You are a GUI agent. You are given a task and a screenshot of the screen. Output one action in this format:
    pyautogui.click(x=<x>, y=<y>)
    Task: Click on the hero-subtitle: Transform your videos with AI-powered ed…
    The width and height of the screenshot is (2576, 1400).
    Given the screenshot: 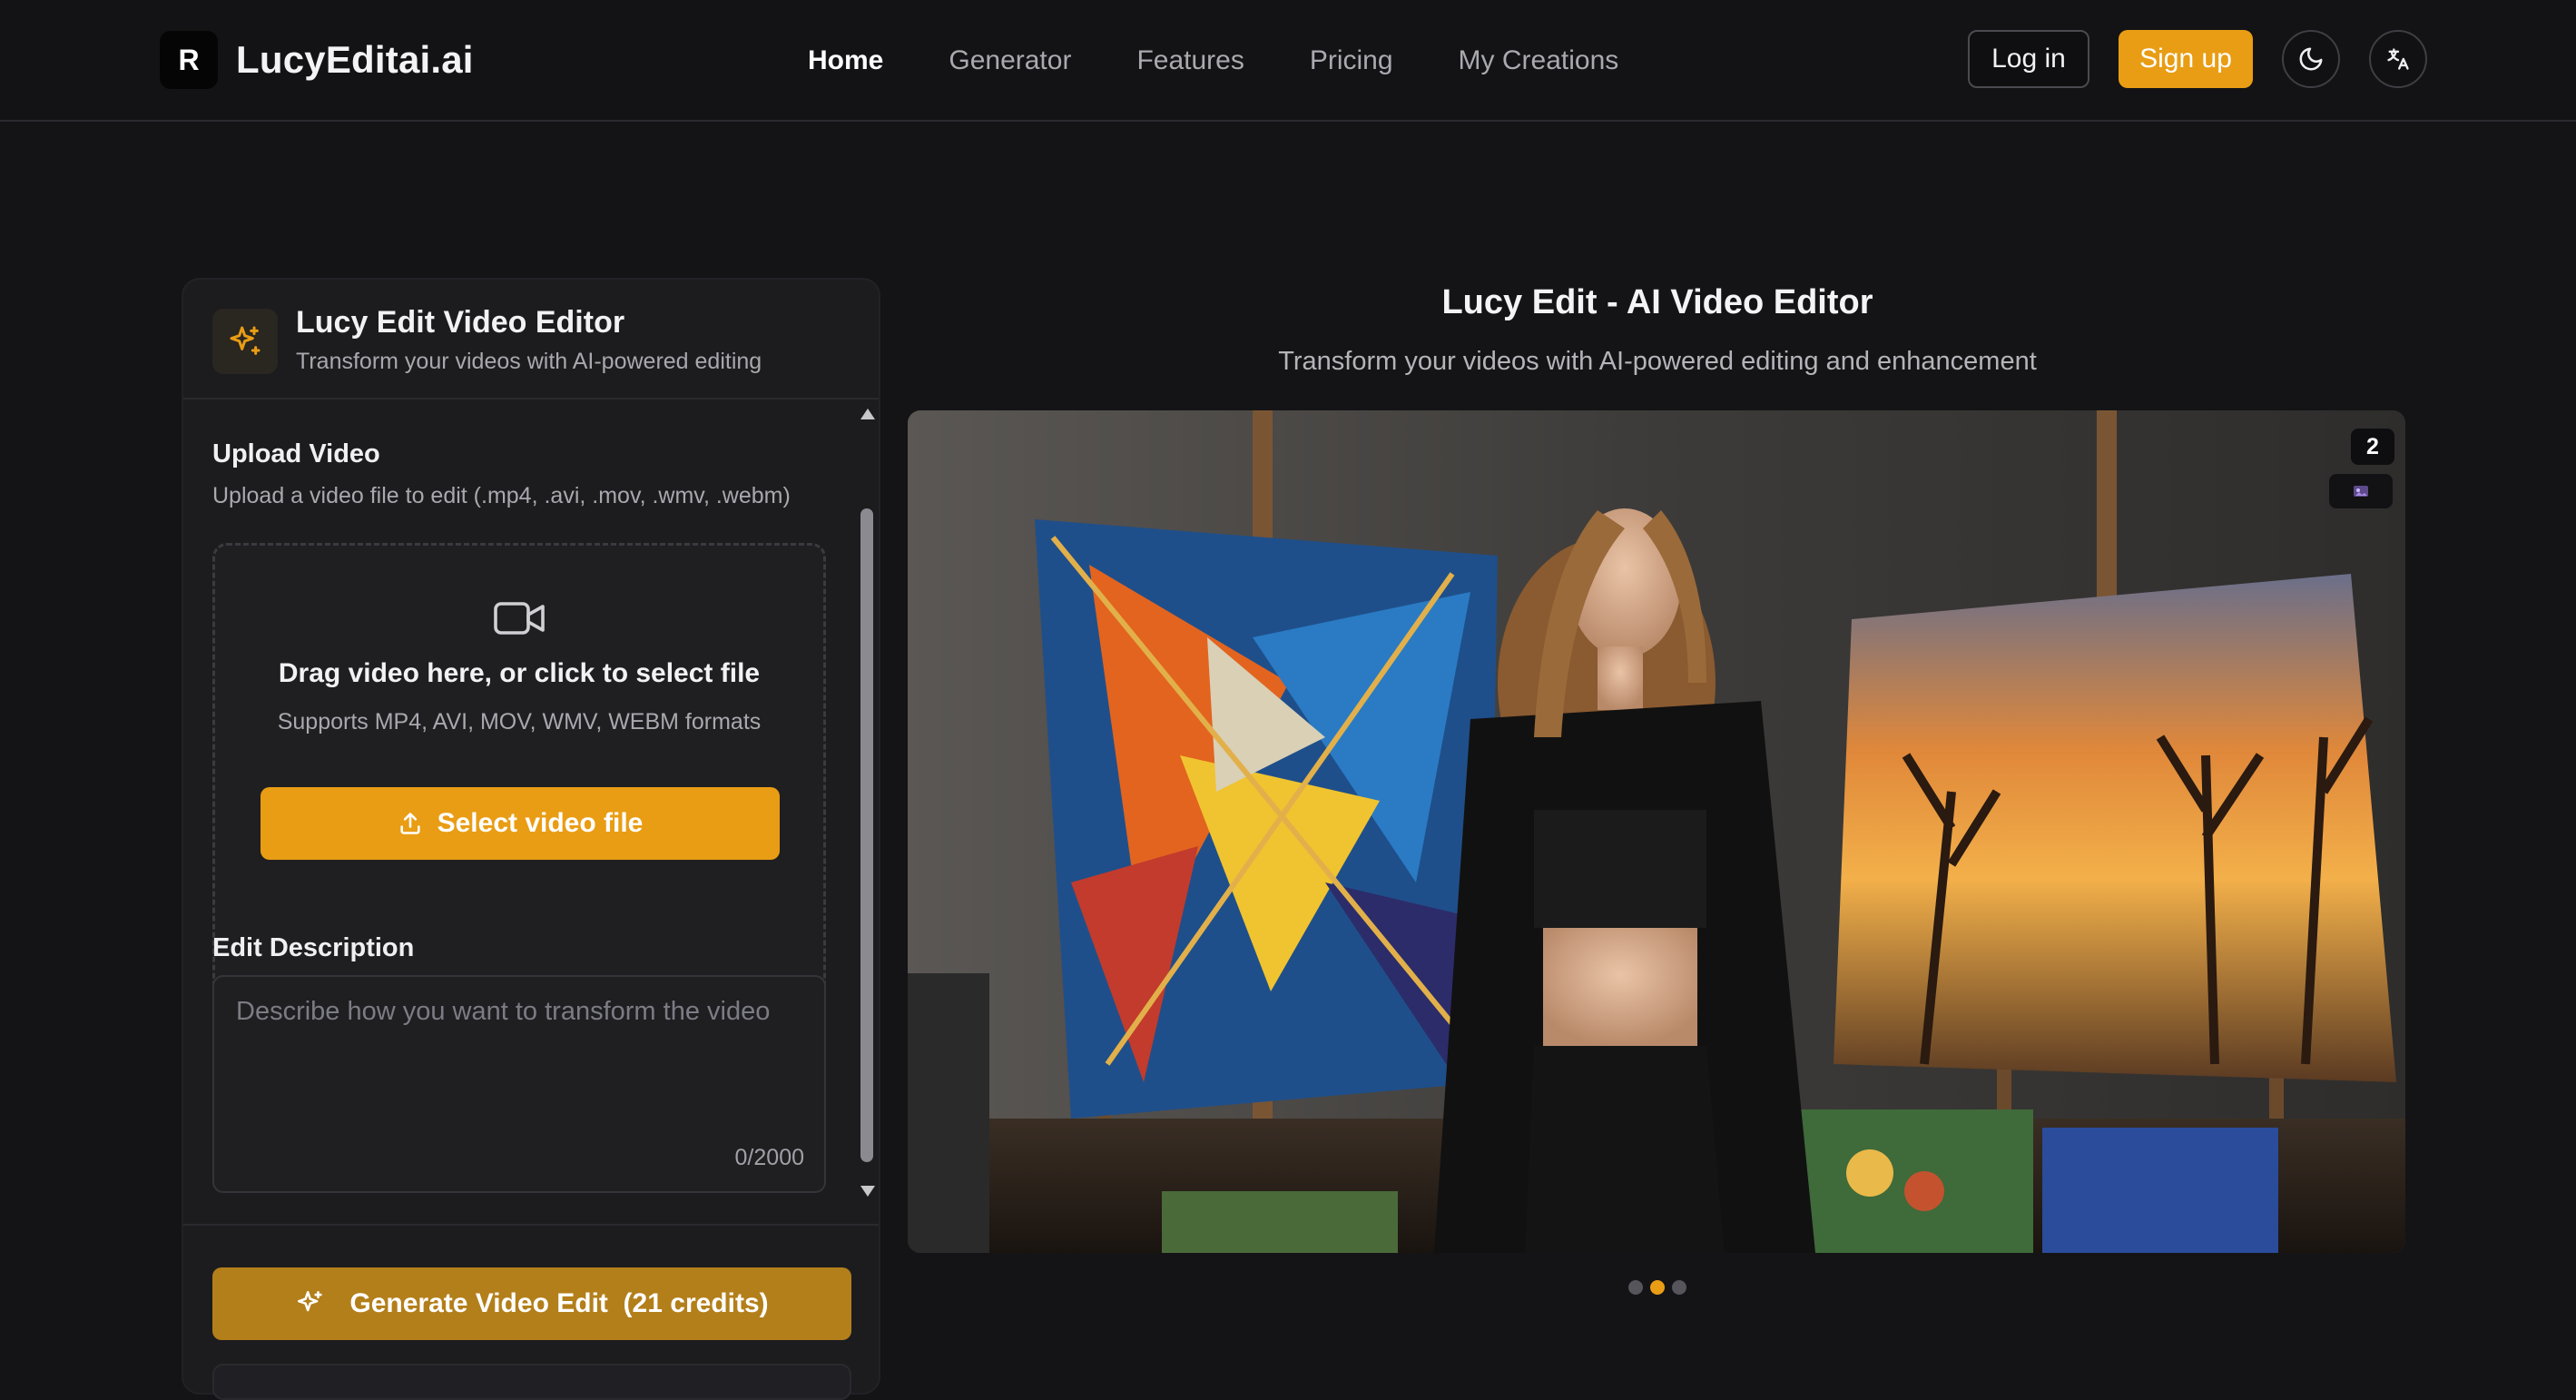 What is the action you would take?
    pyautogui.click(x=1657, y=361)
    